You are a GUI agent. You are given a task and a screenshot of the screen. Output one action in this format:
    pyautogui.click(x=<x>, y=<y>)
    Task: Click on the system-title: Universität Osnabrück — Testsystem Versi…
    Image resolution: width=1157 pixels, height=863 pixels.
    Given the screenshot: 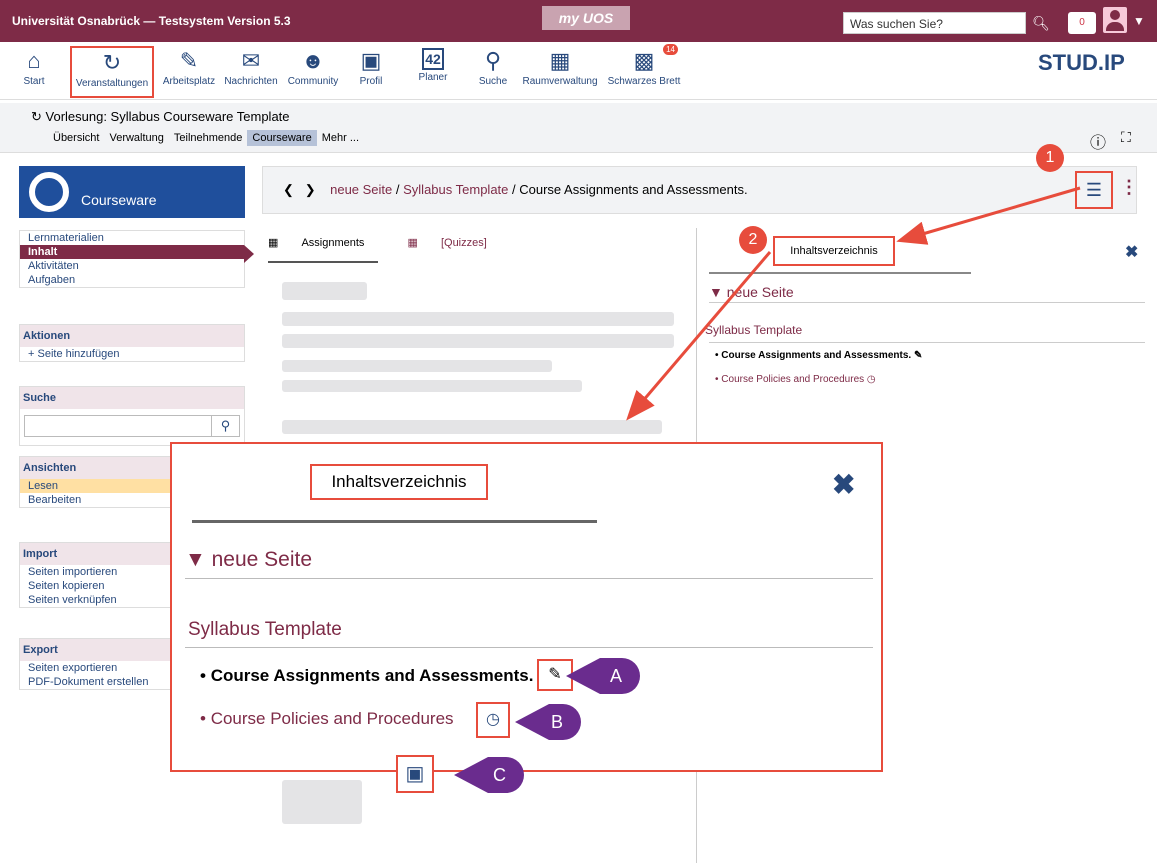 What is the action you would take?
    pyautogui.click(x=151, y=21)
    